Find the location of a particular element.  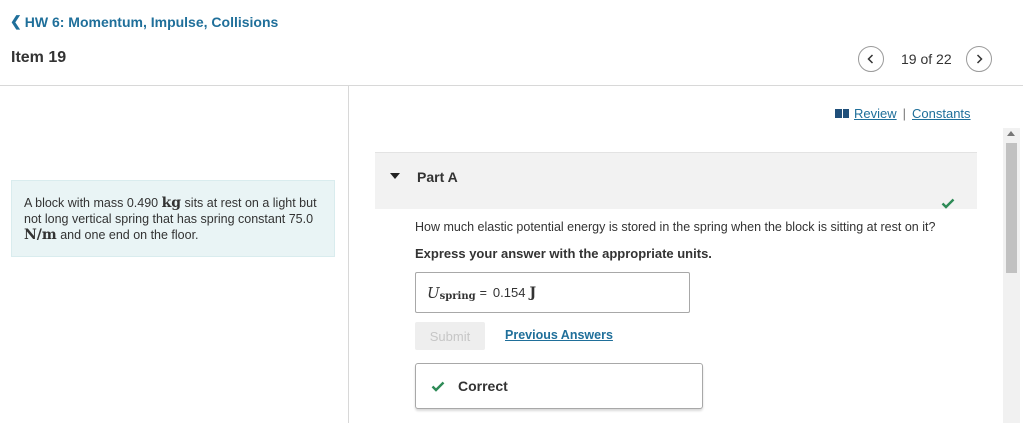

item-pager: 19 of 22 is located at coordinates (925, 59).